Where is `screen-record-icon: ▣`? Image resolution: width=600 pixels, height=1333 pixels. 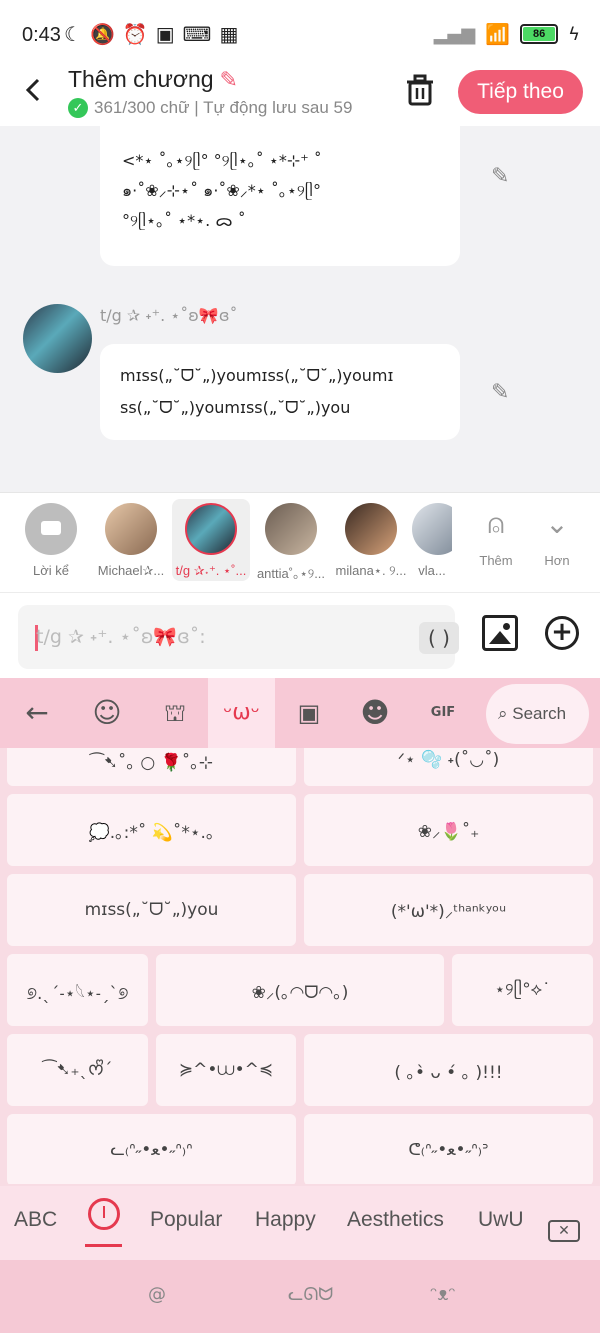 screen-record-icon: ▣ is located at coordinates (165, 34).